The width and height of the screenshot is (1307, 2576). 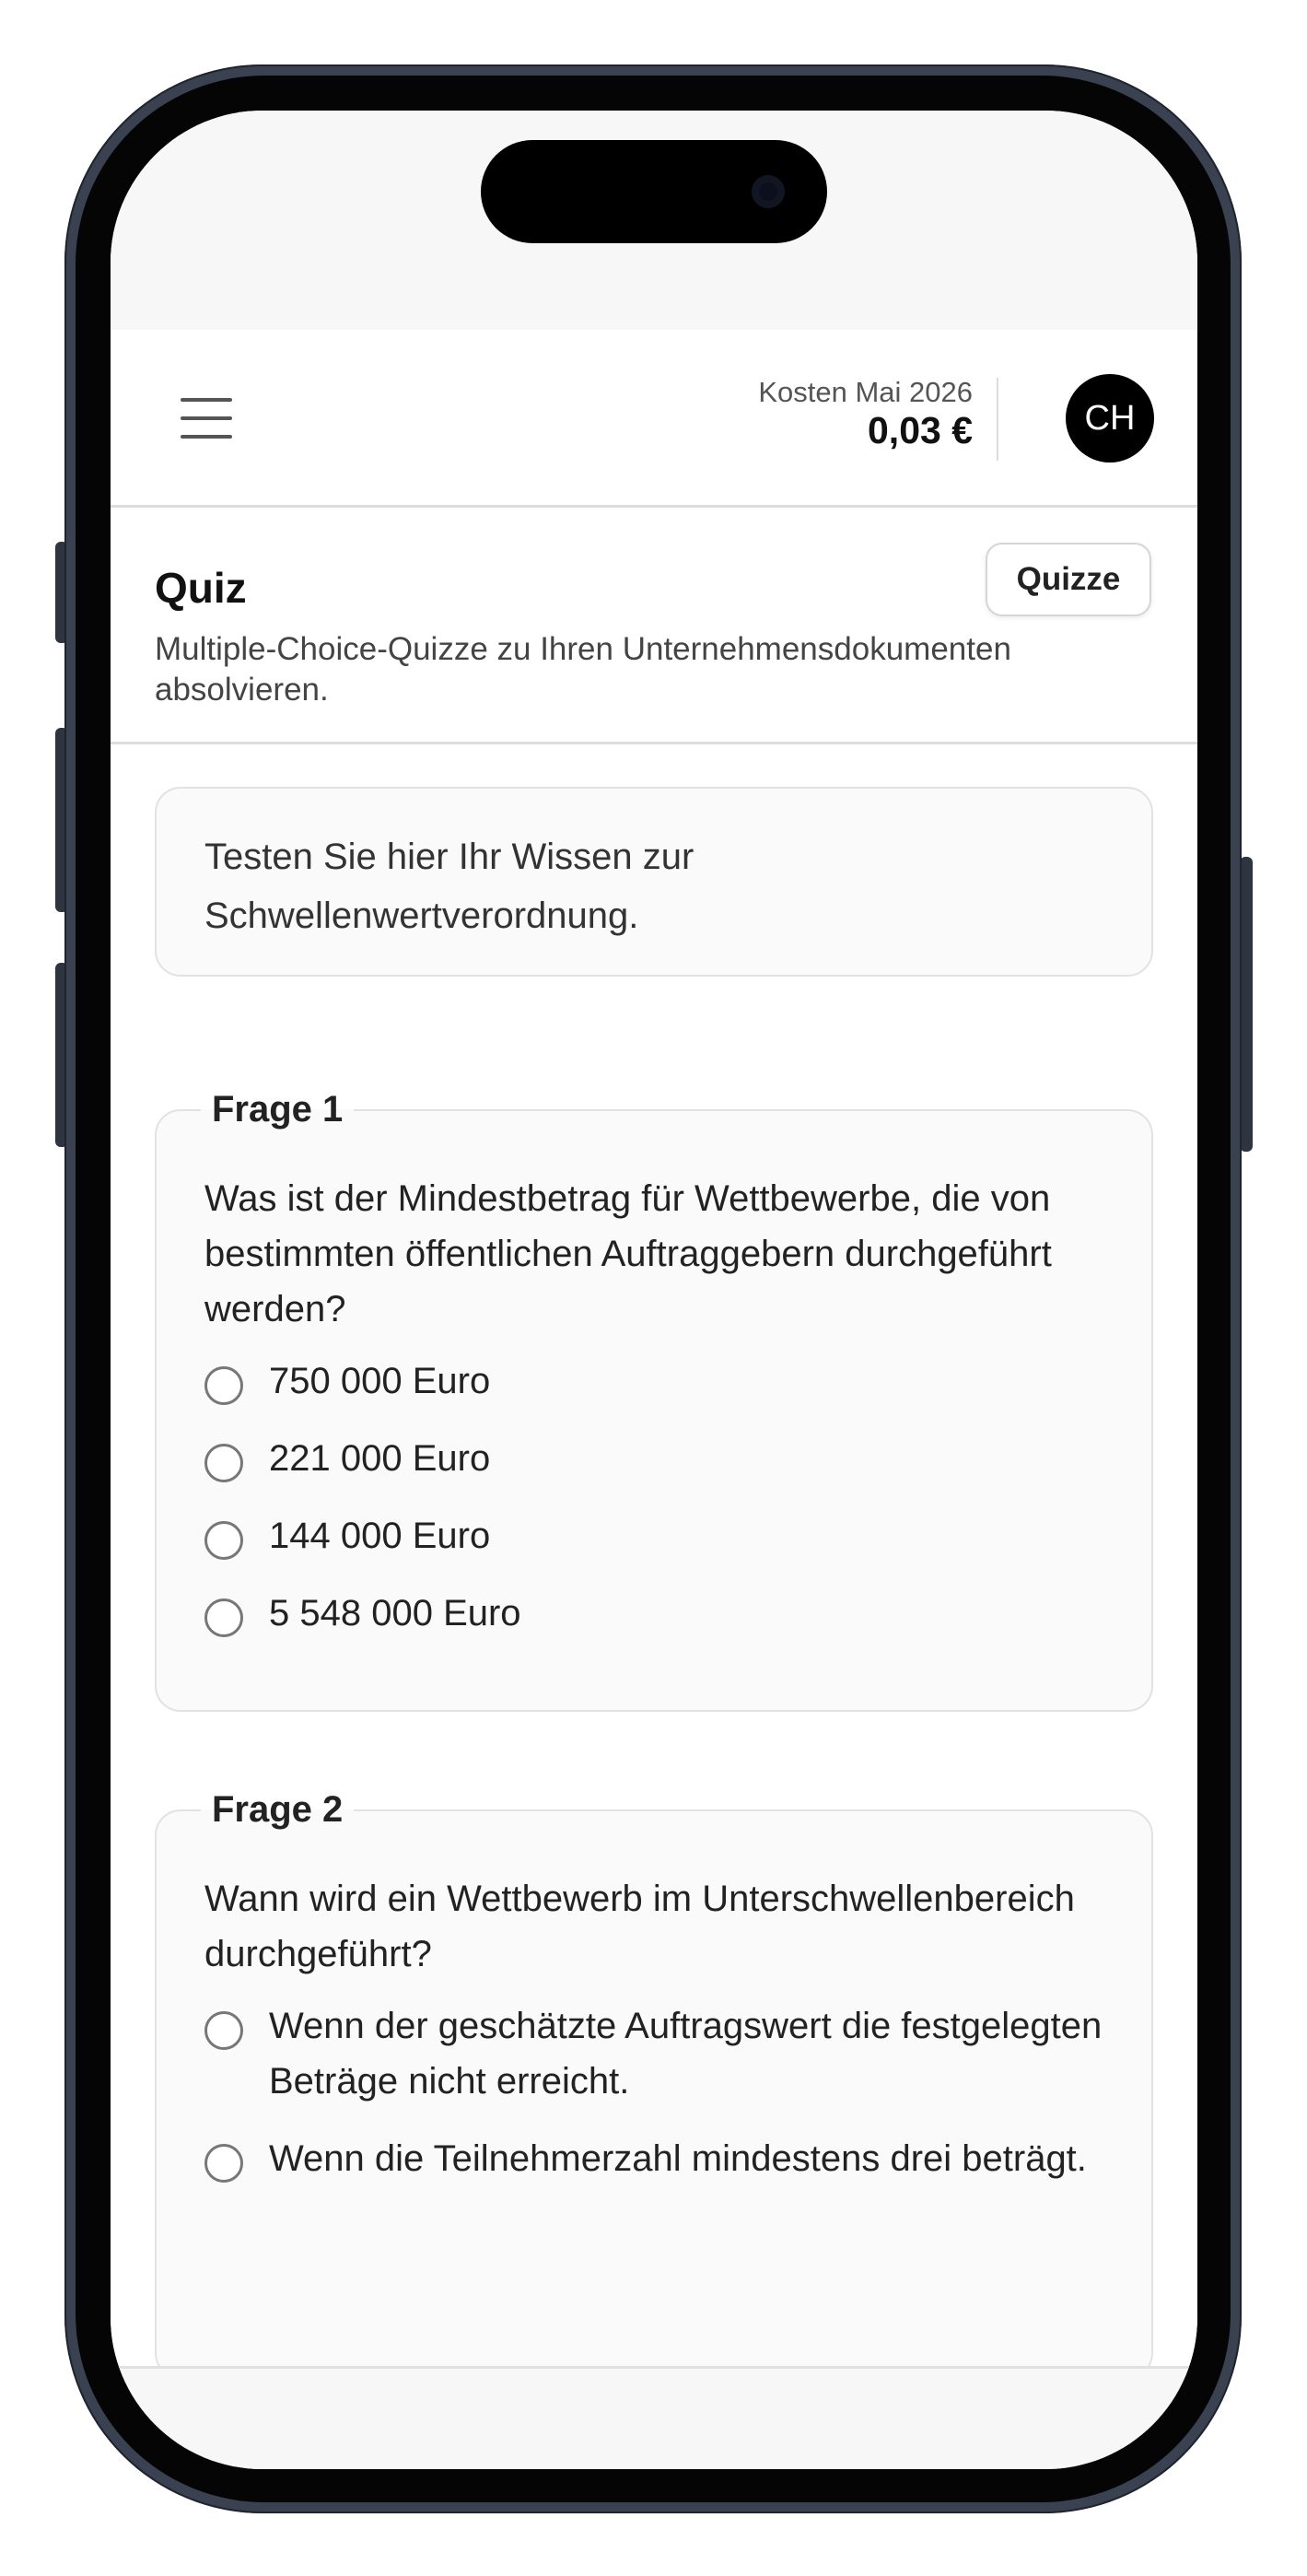 What do you see at coordinates (380, 1458) in the screenshot?
I see `answer-label: 221 000 Euro` at bounding box center [380, 1458].